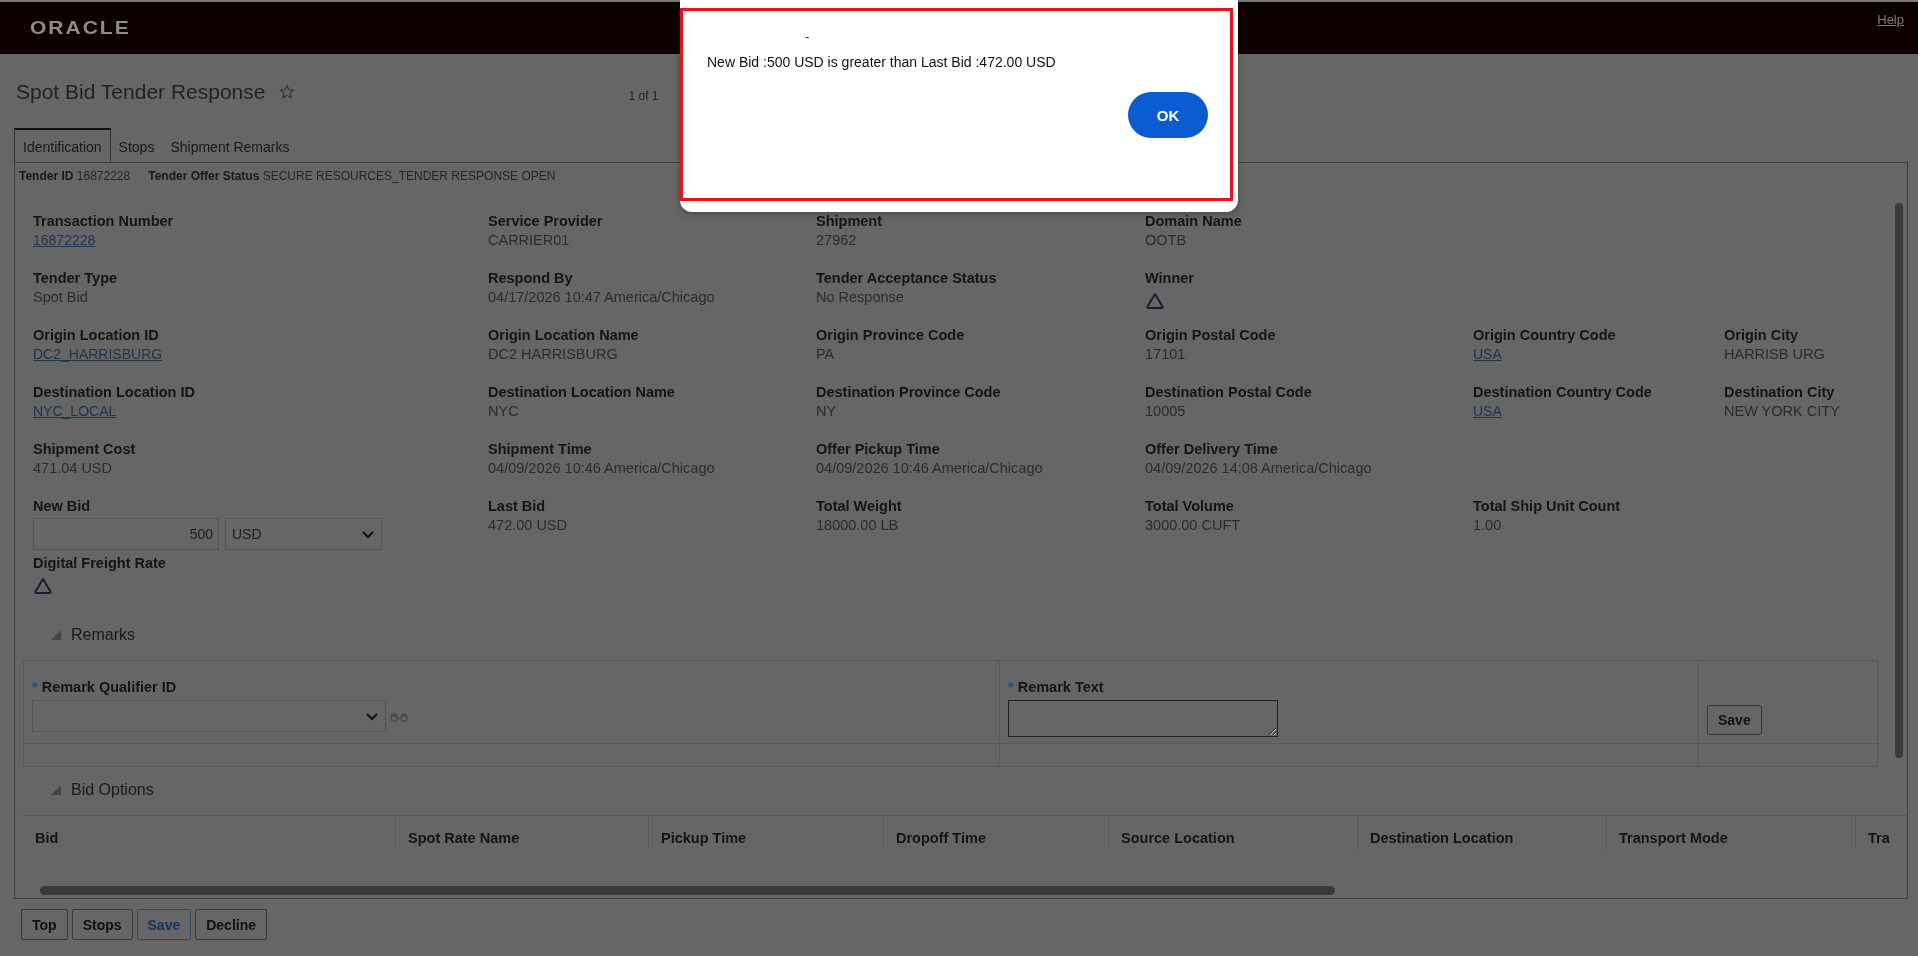 The height and width of the screenshot is (956, 1918). Describe the element at coordinates (1547, 506) in the screenshot. I see `field-label: Total Ship Unit Count` at that location.